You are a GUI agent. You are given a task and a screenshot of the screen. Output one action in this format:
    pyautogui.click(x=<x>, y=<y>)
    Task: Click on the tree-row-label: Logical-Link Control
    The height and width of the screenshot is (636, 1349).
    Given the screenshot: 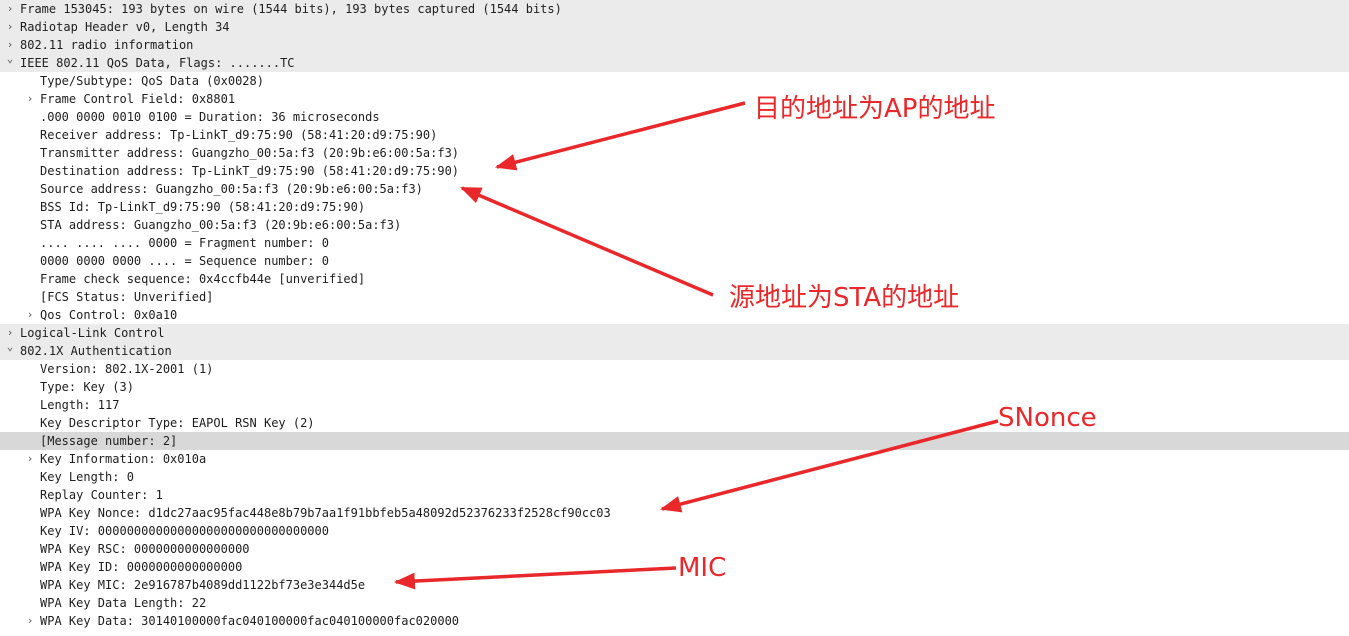 What is the action you would take?
    pyautogui.click(x=92, y=333)
    